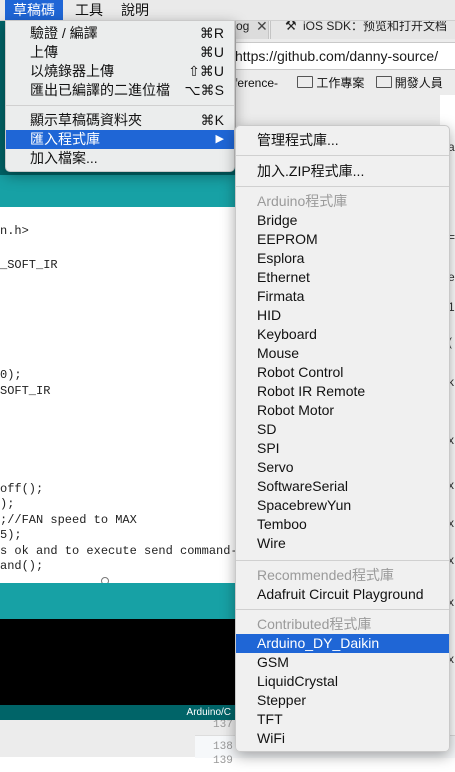 This screenshot has height=772, width=455. What do you see at coordinates (342, 410) in the screenshot?
I see `library-item: Robot Motor` at bounding box center [342, 410].